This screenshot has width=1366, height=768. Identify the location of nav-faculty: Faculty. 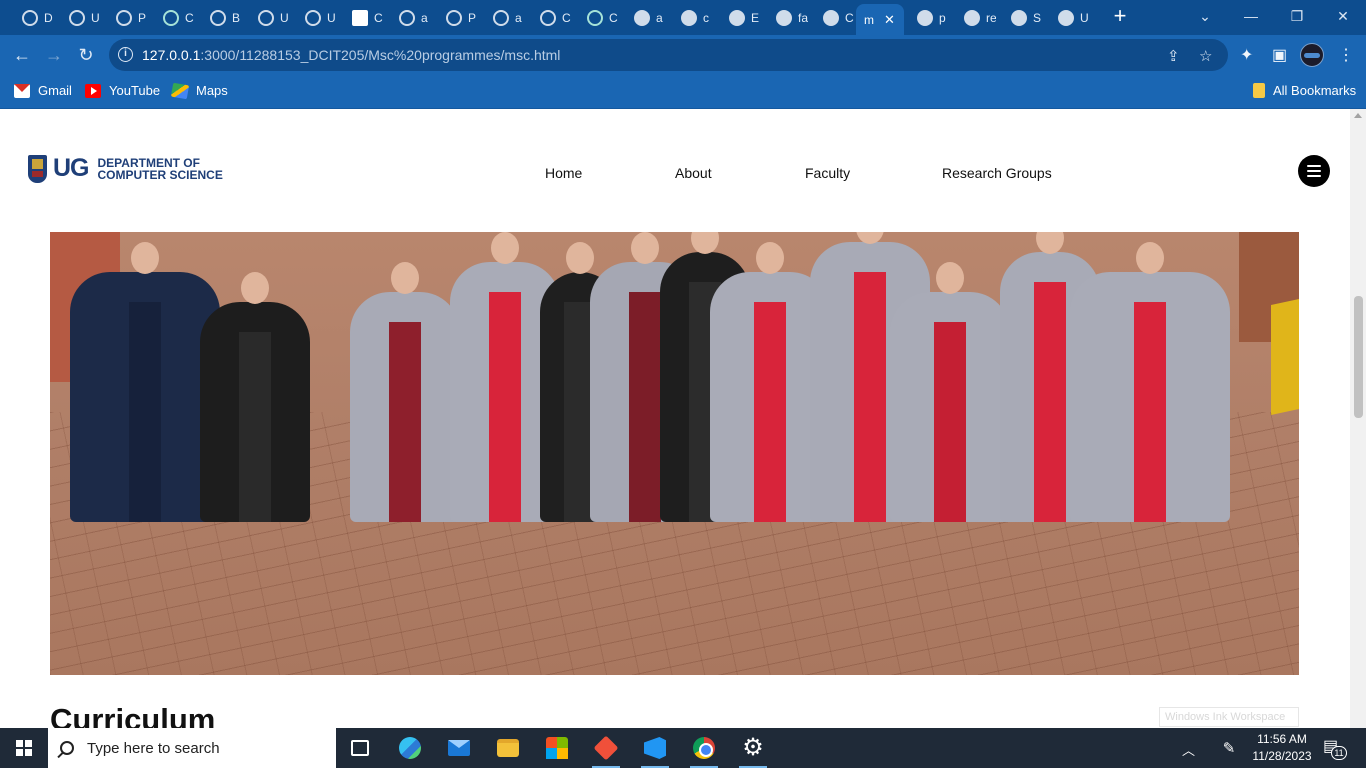
(827, 173).